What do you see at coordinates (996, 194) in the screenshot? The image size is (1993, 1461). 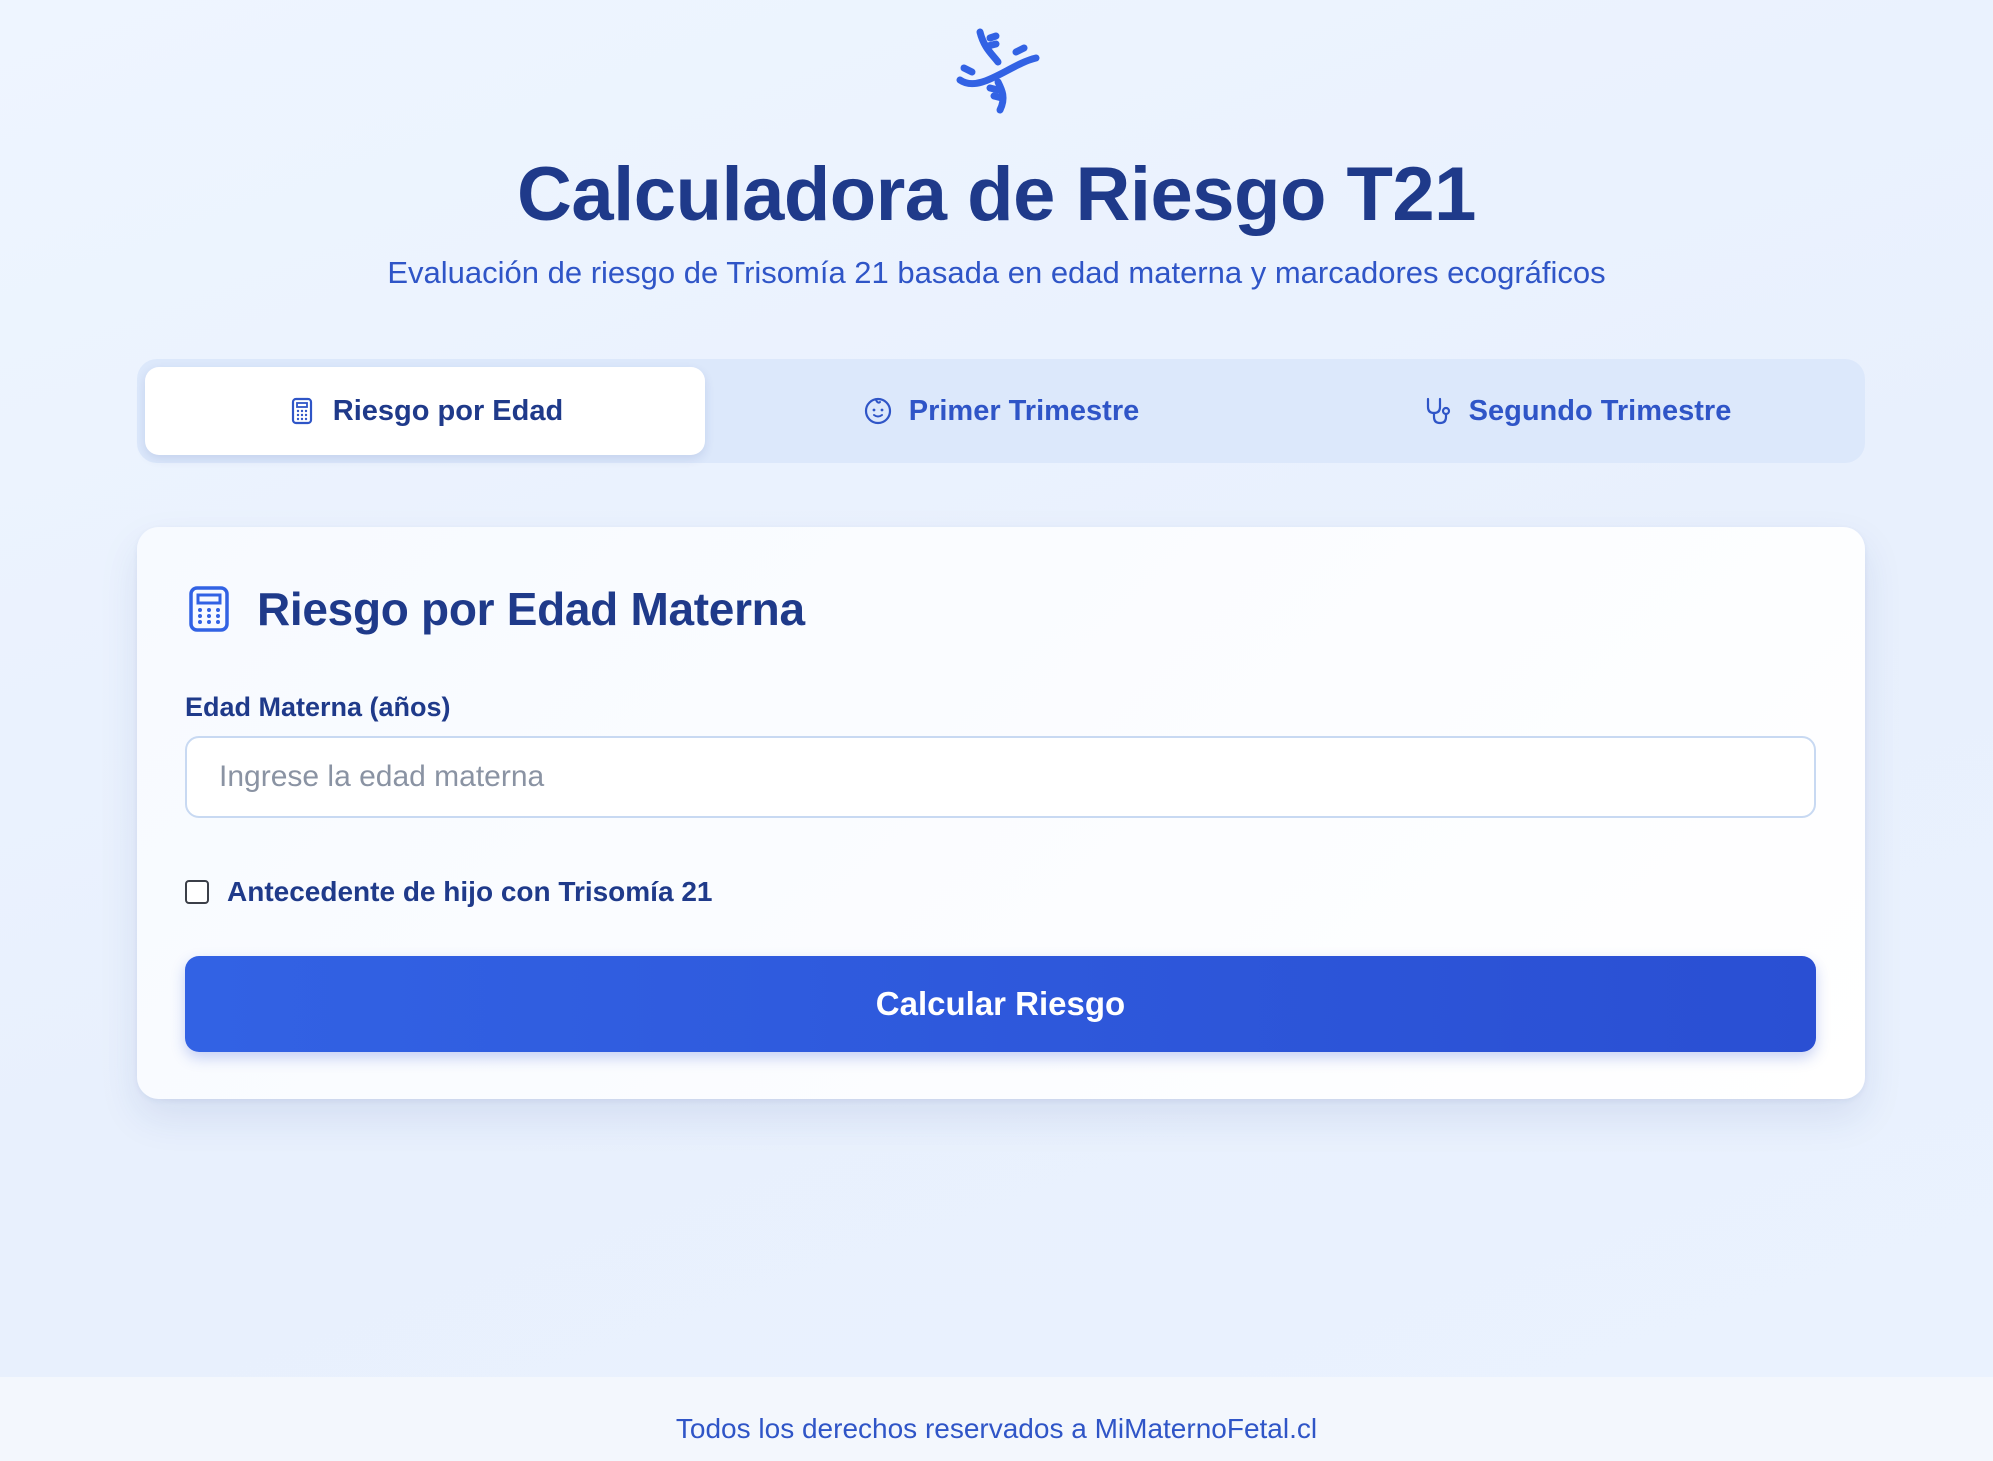 I see `page-title: Calculadora de Riesgo T21` at bounding box center [996, 194].